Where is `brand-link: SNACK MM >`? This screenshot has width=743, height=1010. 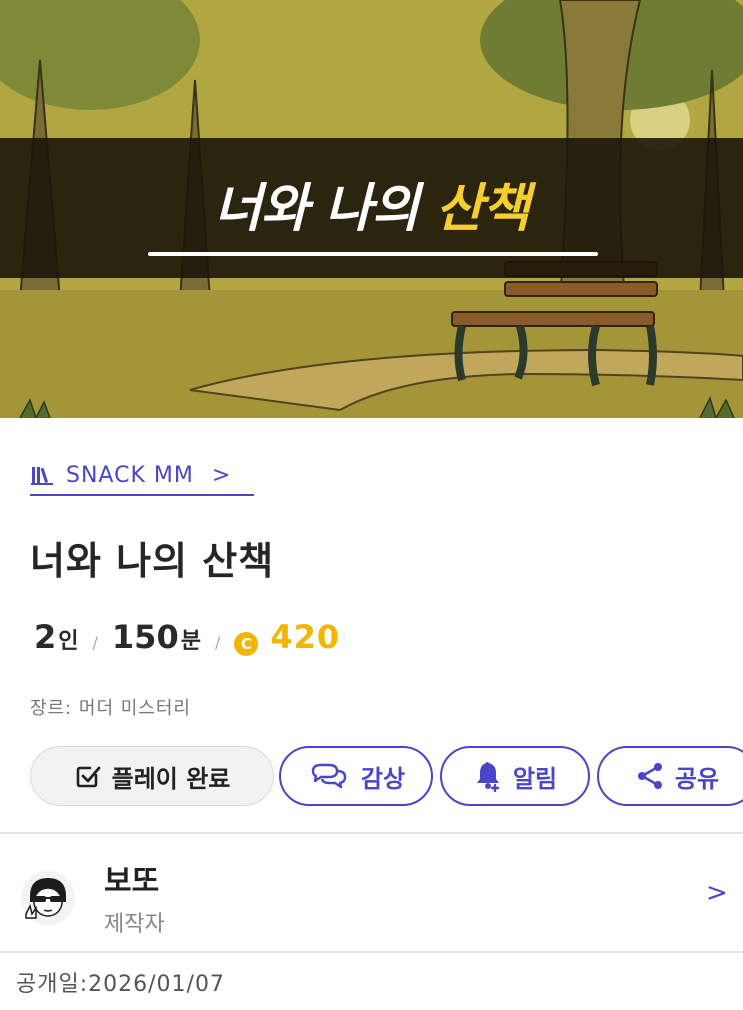 brand-link: SNACK MM > is located at coordinates (142, 476).